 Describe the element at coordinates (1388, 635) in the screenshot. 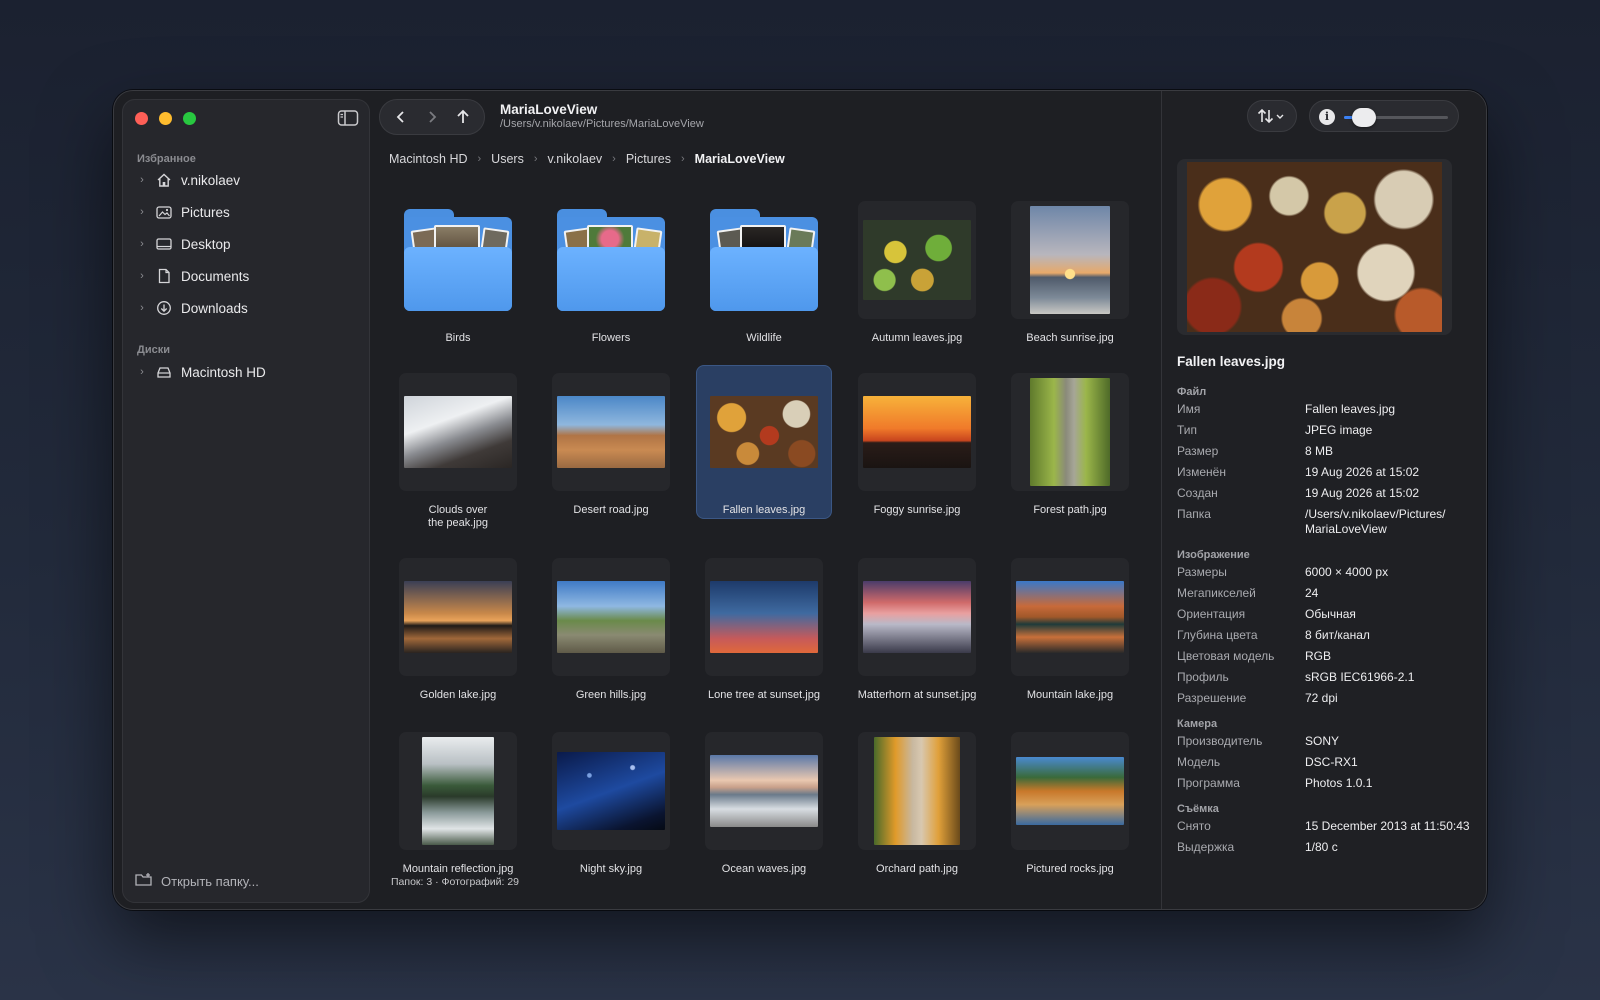

I see `property-value: 8 бит/канал` at that location.